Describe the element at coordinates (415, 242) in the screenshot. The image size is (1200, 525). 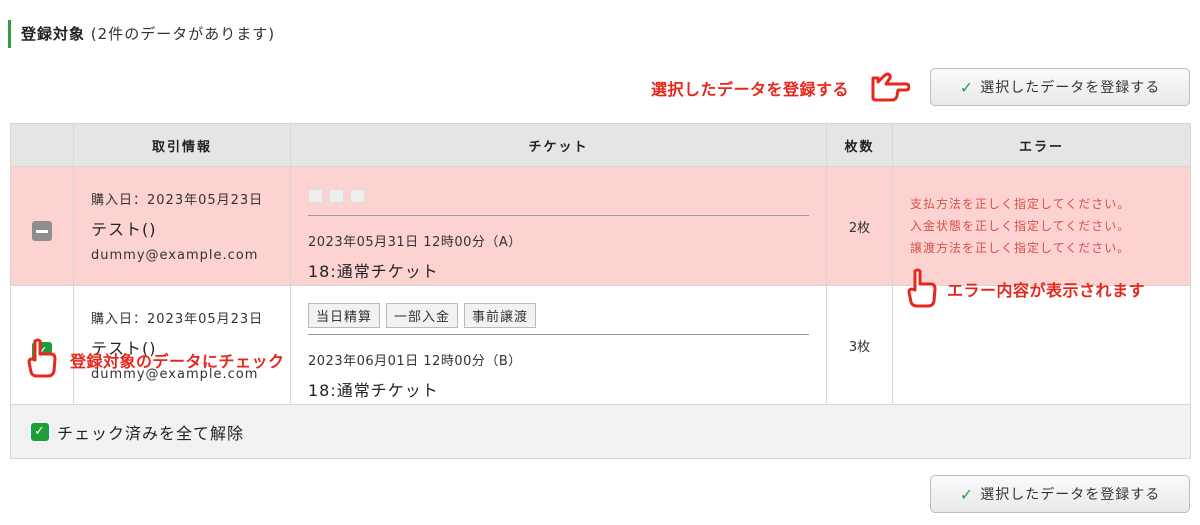
I see `ticket-datetime: 2023年05月31日 12時00分（A）` at that location.